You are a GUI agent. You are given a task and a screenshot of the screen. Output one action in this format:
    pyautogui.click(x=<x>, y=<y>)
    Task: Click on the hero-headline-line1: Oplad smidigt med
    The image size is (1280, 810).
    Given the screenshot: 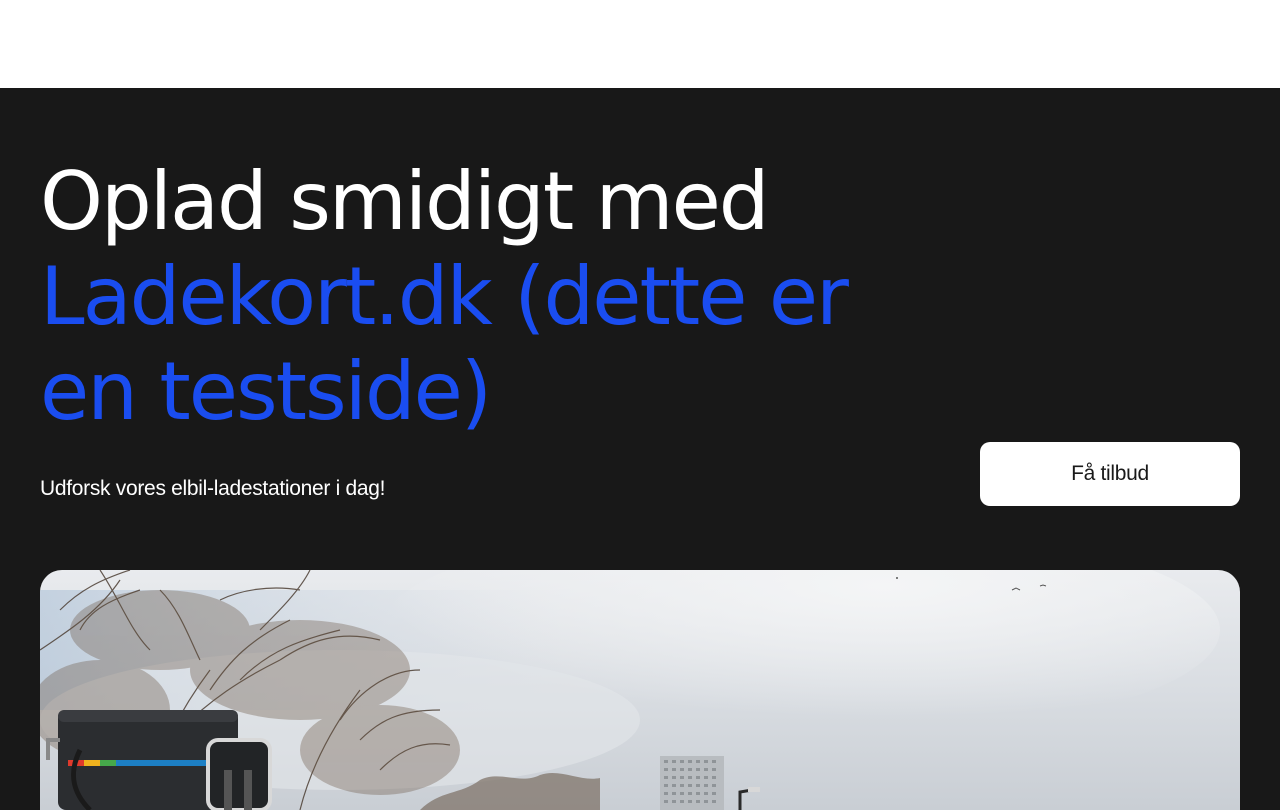 What is the action you would take?
    pyautogui.click(x=405, y=201)
    